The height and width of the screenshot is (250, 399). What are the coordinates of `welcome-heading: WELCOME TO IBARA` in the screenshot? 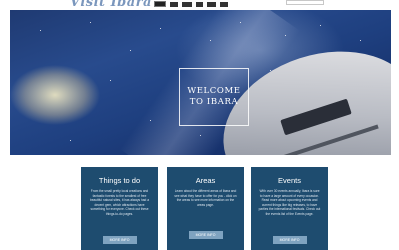 It's located at (214, 96).